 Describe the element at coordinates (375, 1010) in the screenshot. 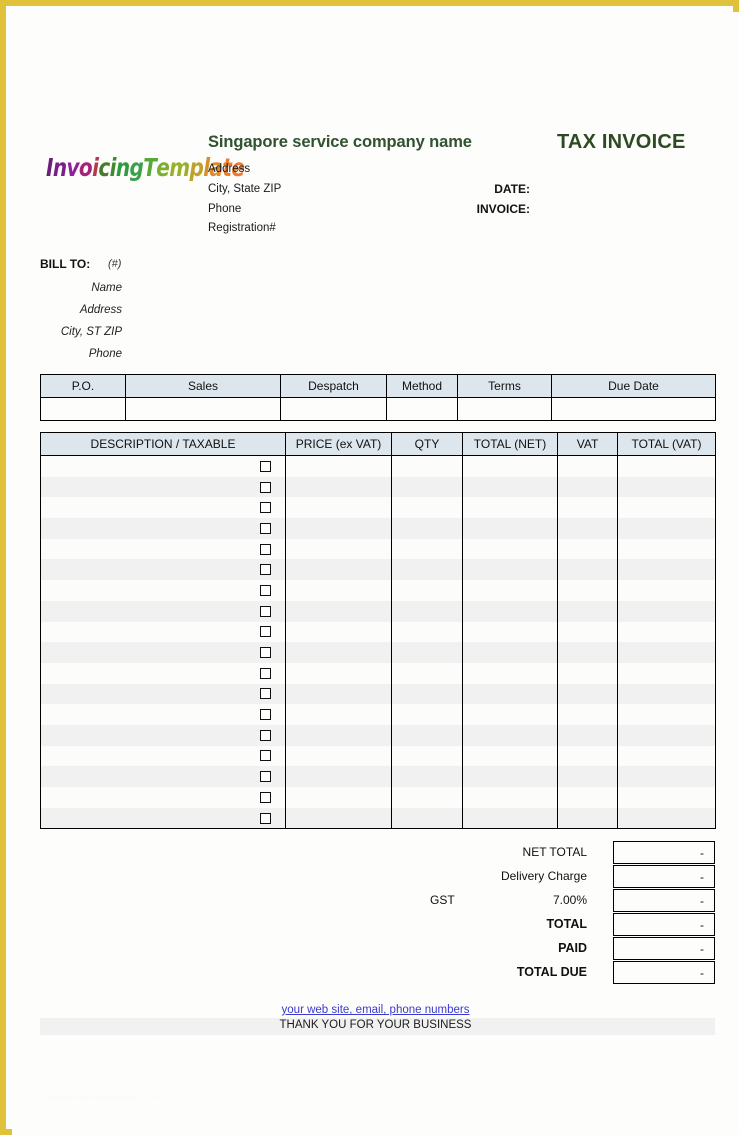

I see `footer-contact-link: your web site, email, phone numbers` at that location.